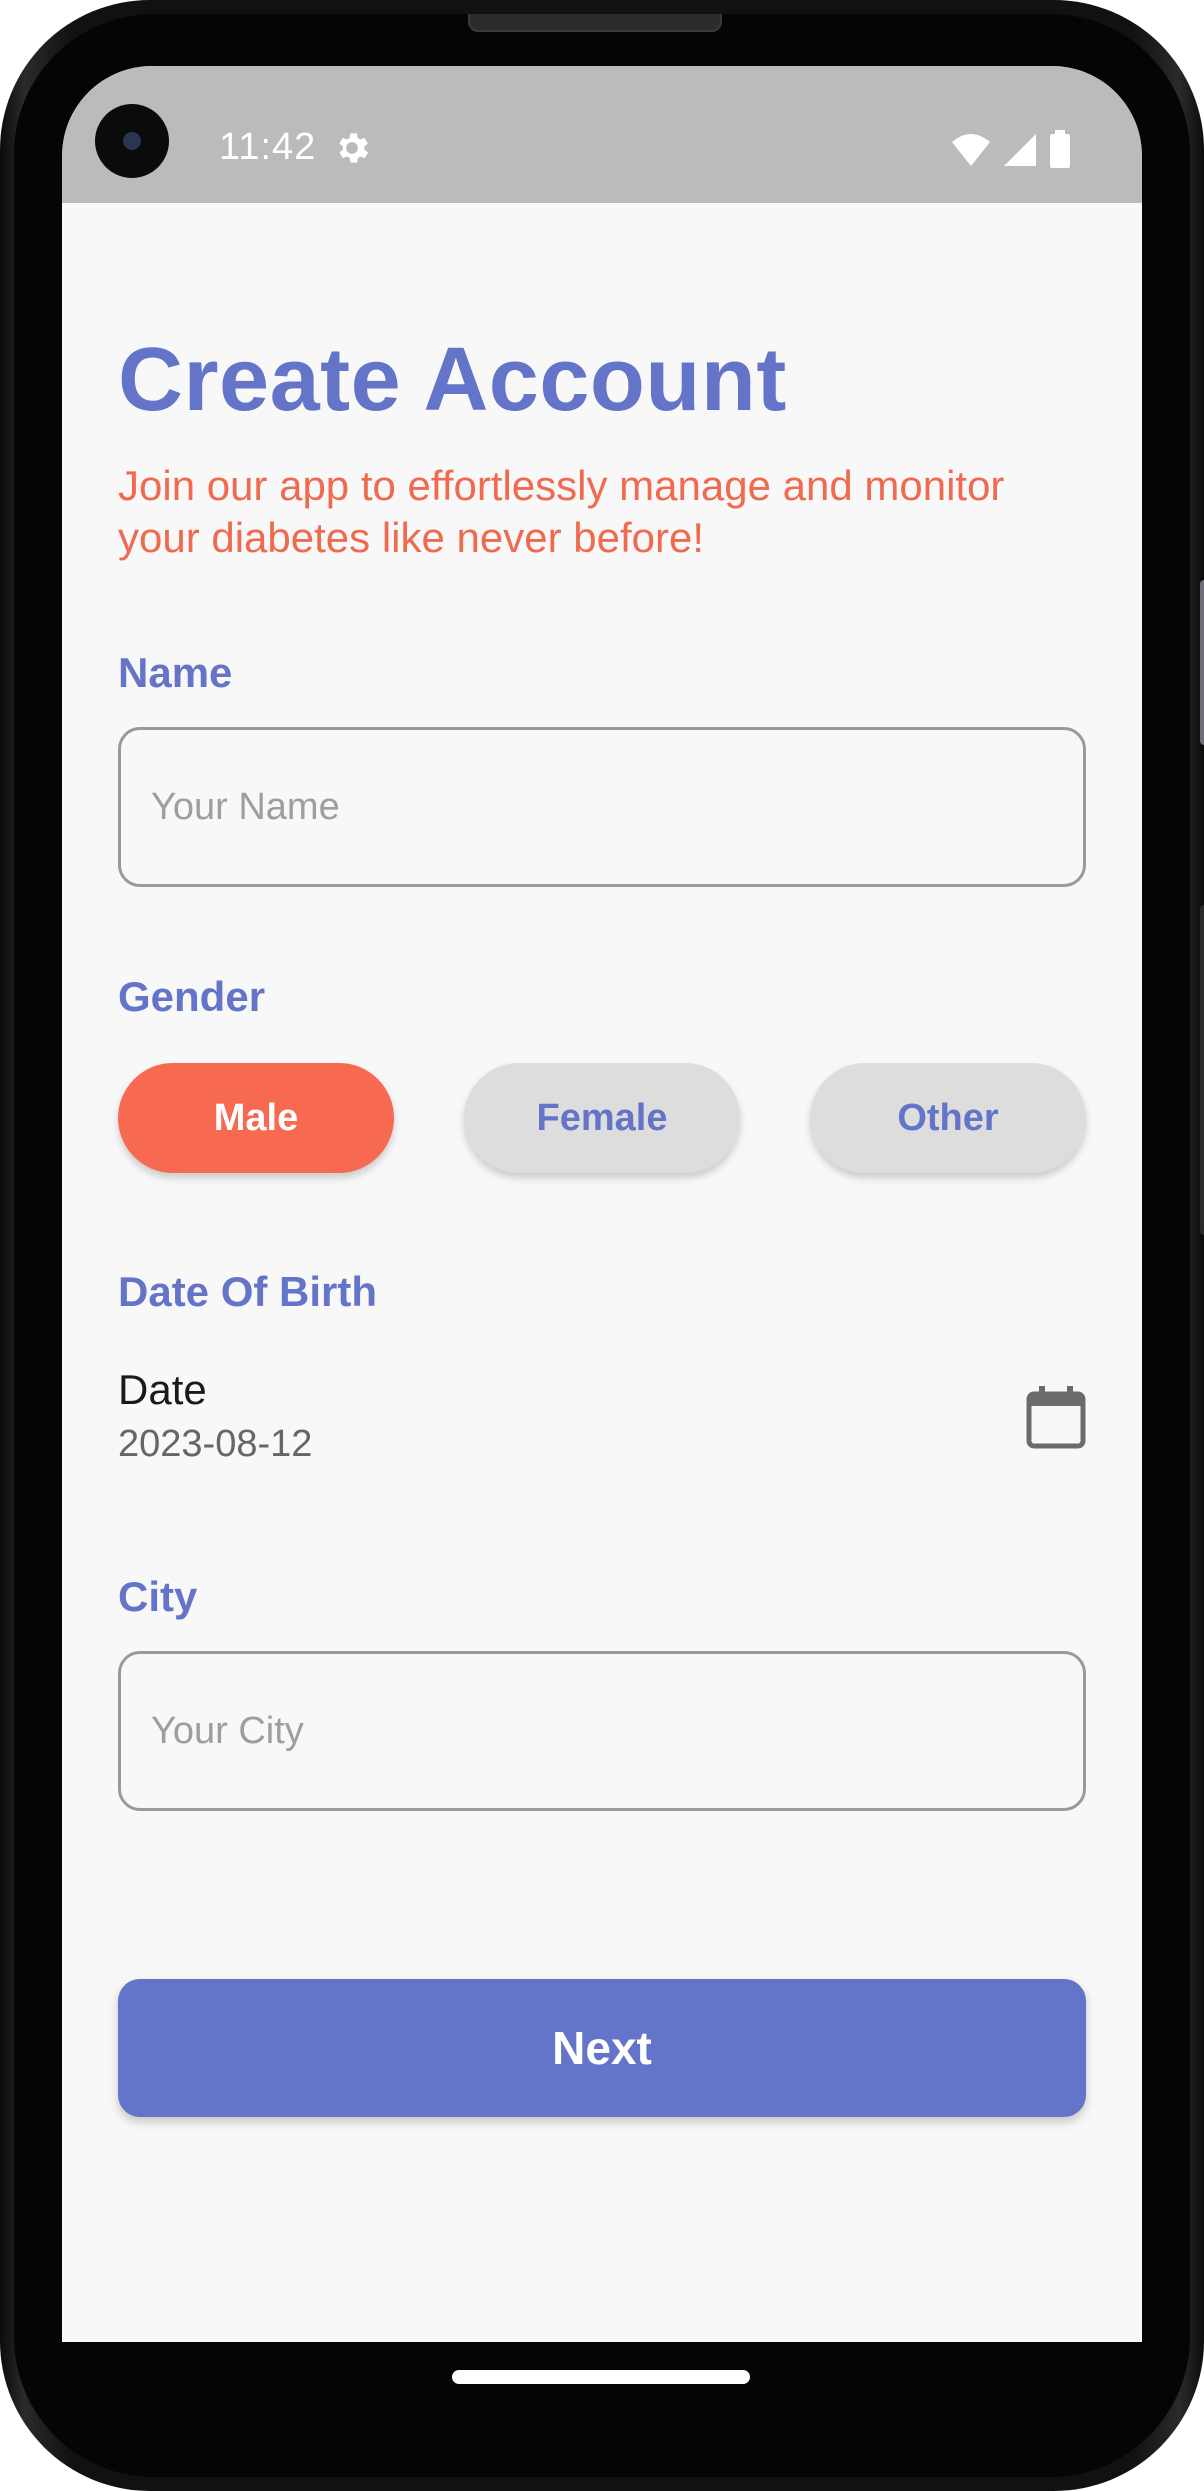 The width and height of the screenshot is (1204, 2491). I want to click on wifi-icon, so click(971, 150).